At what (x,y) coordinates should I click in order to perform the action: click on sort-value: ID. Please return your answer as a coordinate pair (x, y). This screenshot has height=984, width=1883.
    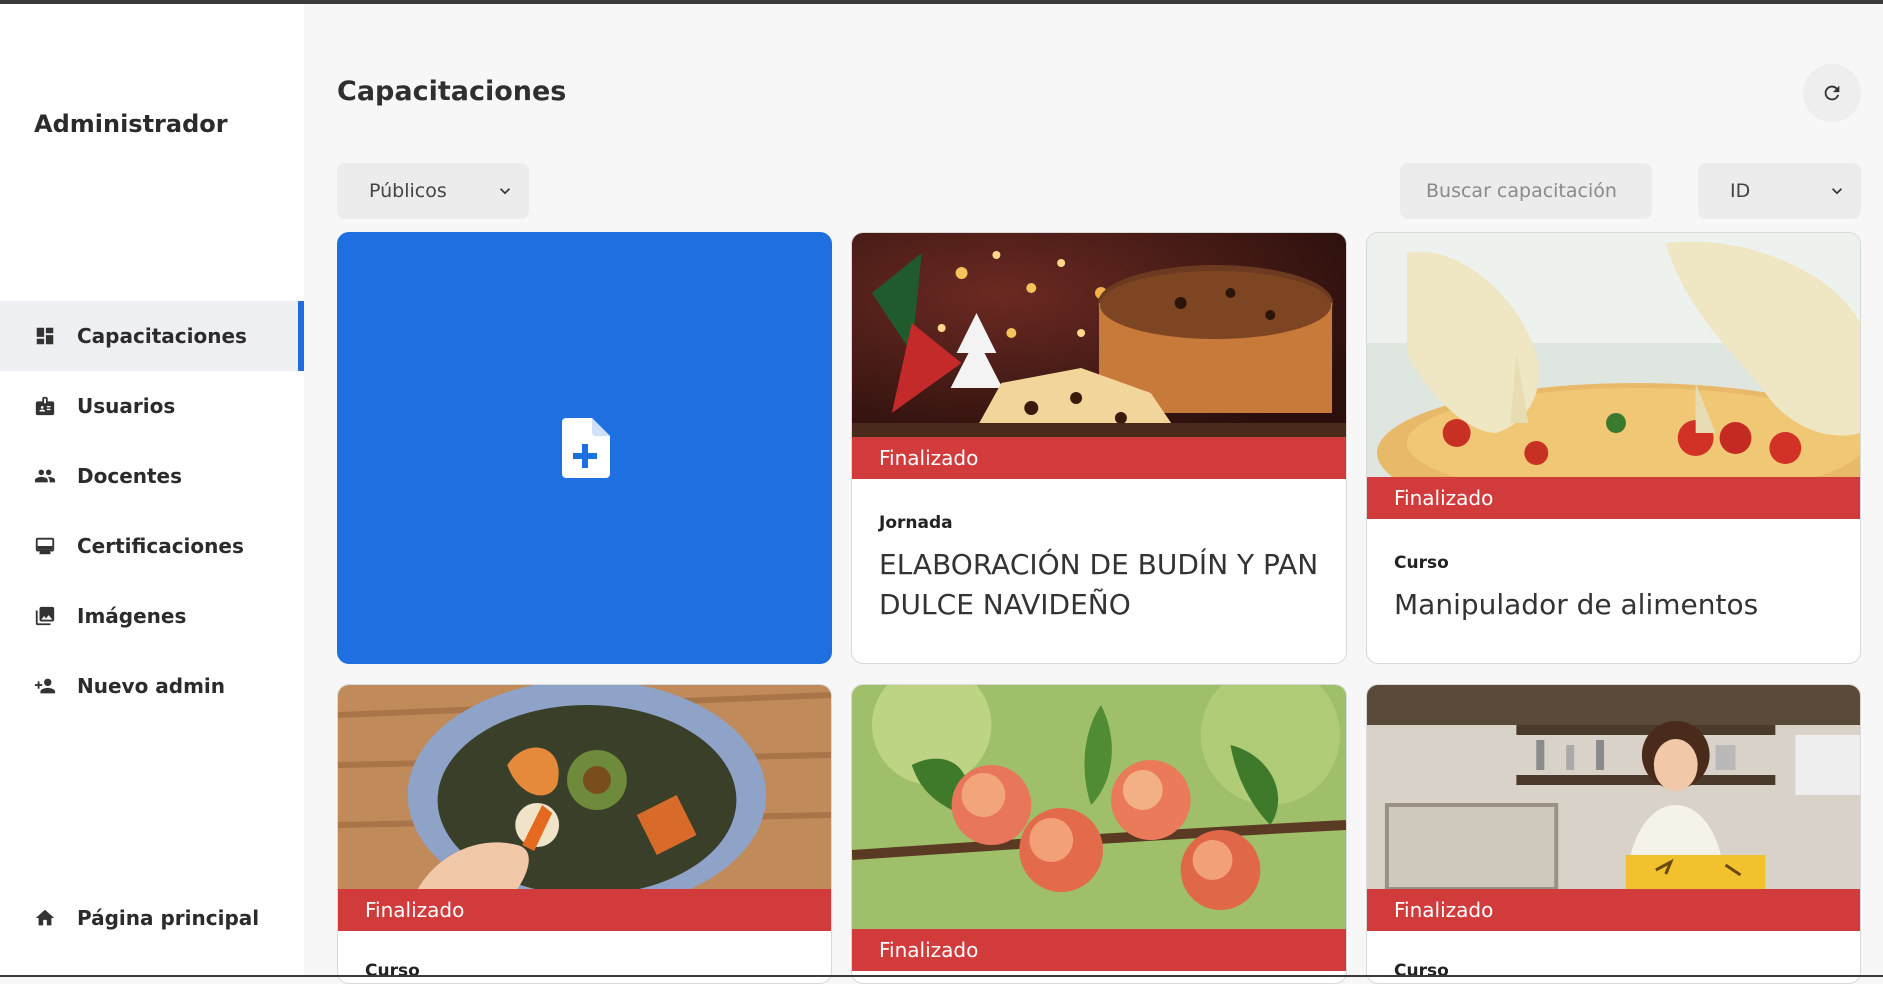
    Looking at the image, I should click on (1740, 191).